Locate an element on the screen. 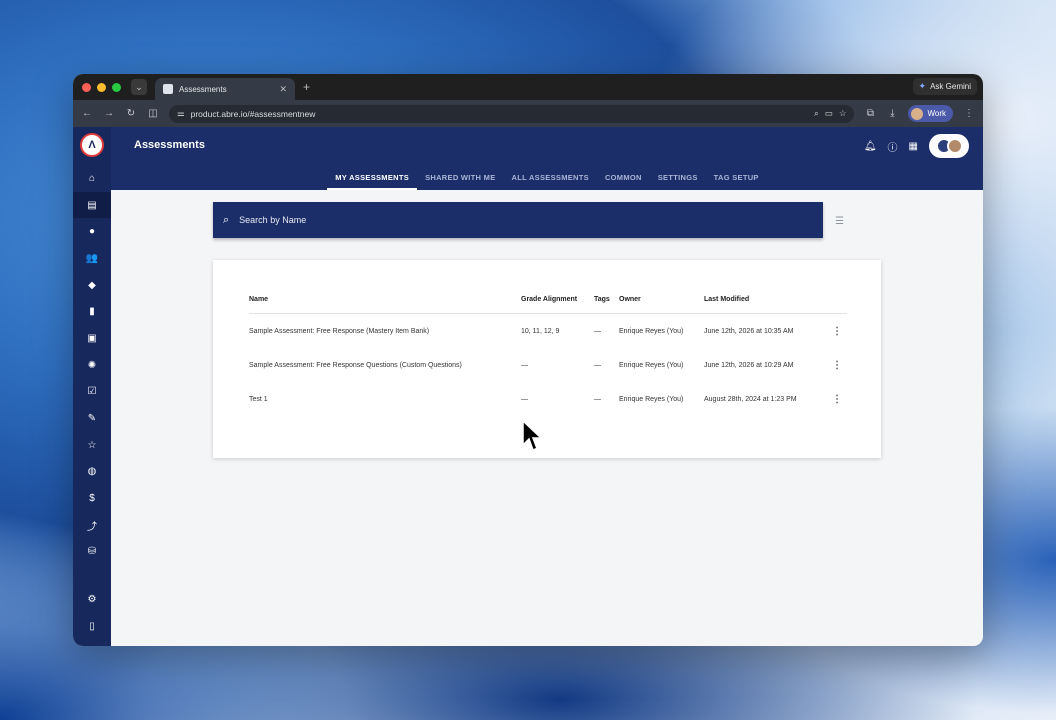 The image size is (1056, 720). cast-icon: ▭ is located at coordinates (829, 113).